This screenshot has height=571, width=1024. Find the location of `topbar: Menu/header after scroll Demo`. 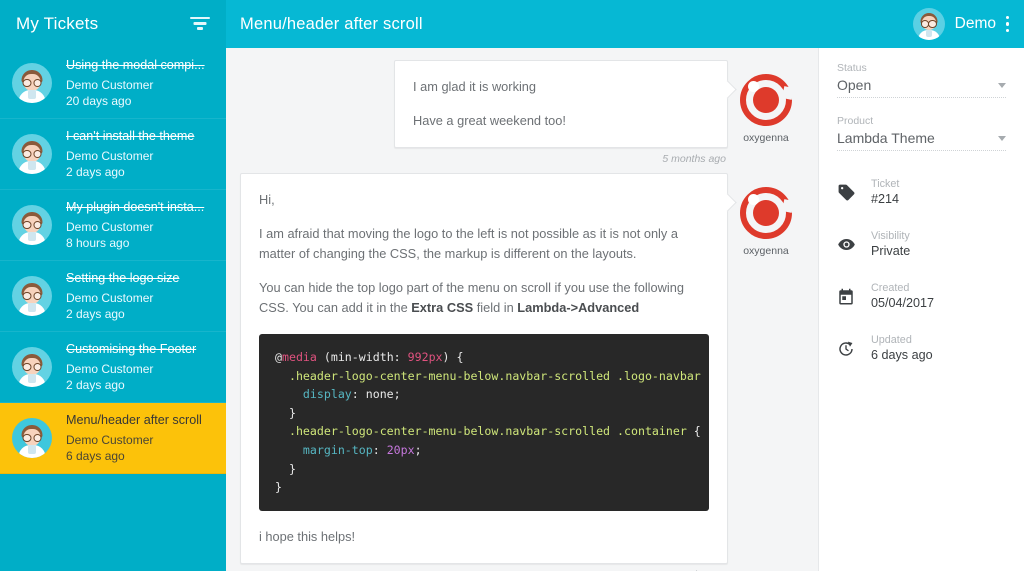

topbar: Menu/header after scroll Demo is located at coordinates (625, 24).